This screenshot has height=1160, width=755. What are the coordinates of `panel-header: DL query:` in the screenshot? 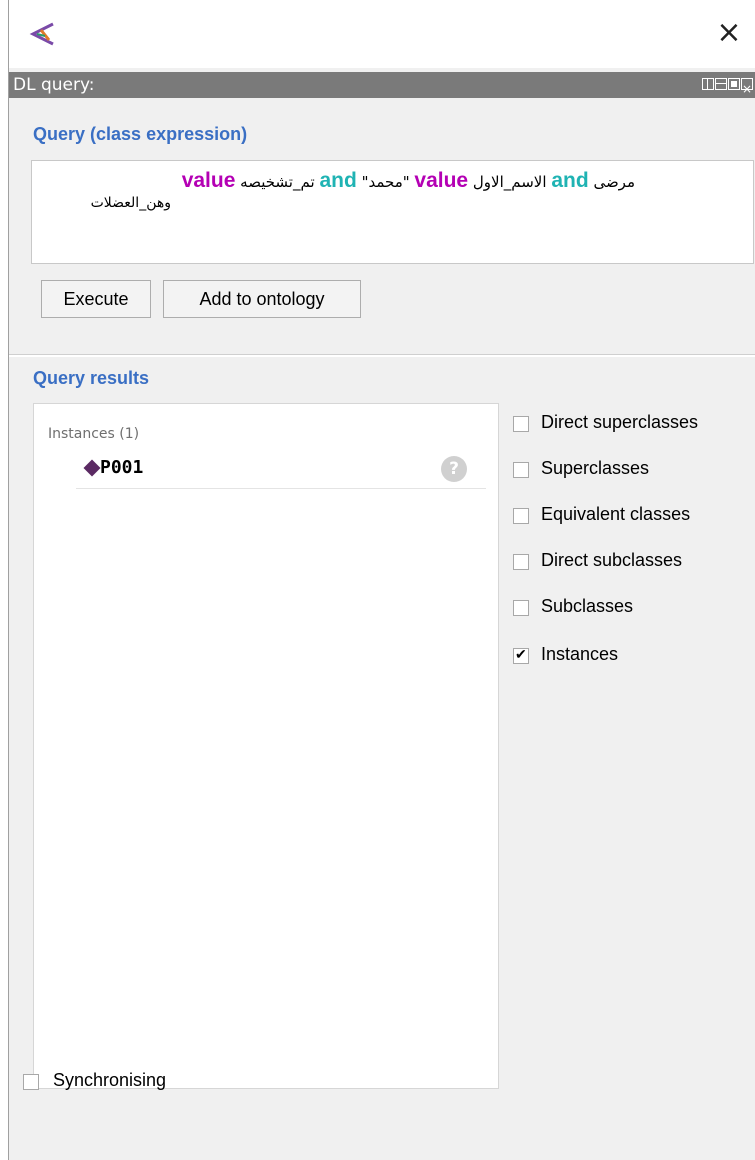 It's located at (382, 87).